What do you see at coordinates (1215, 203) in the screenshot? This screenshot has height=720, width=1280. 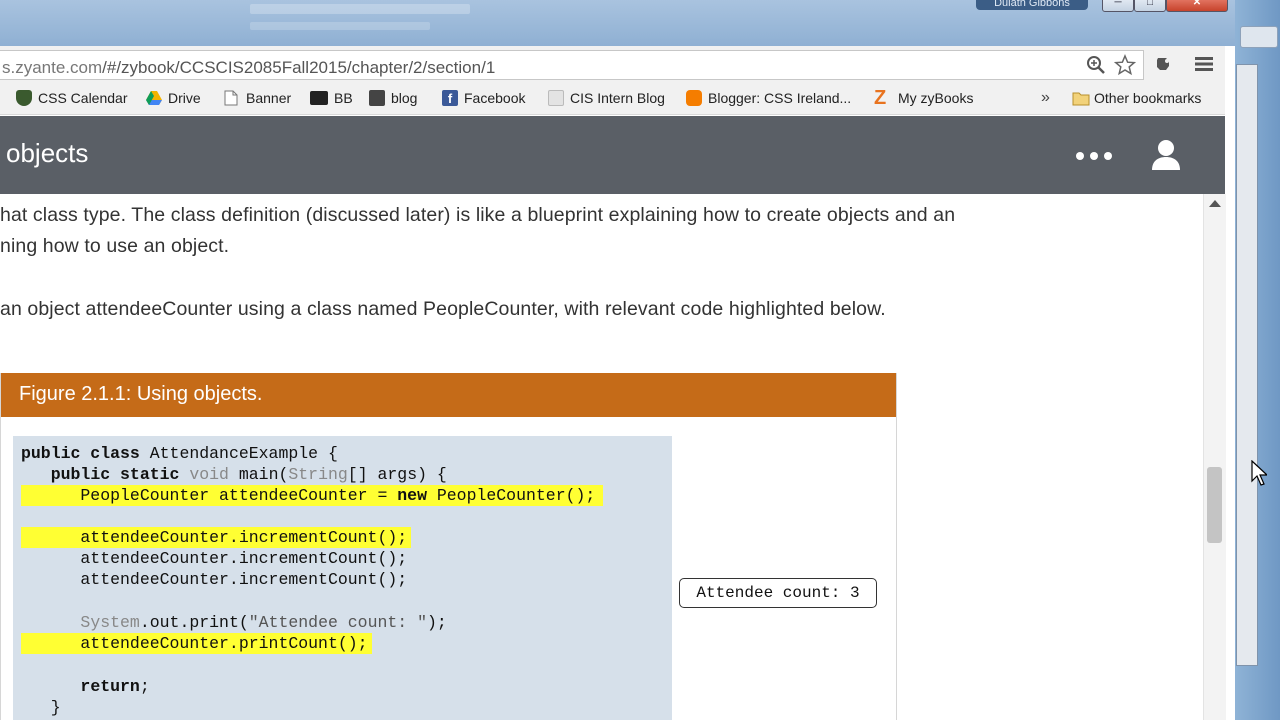 I see `scroll-up-arrow-icon` at bounding box center [1215, 203].